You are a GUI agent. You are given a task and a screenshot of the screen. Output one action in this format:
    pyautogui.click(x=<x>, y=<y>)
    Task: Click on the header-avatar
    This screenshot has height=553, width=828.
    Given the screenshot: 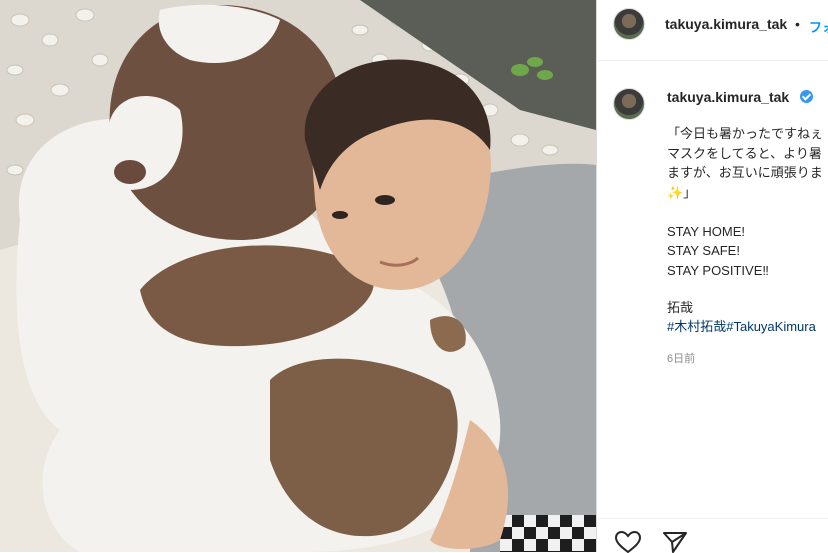 What is the action you would take?
    pyautogui.click(x=629, y=24)
    